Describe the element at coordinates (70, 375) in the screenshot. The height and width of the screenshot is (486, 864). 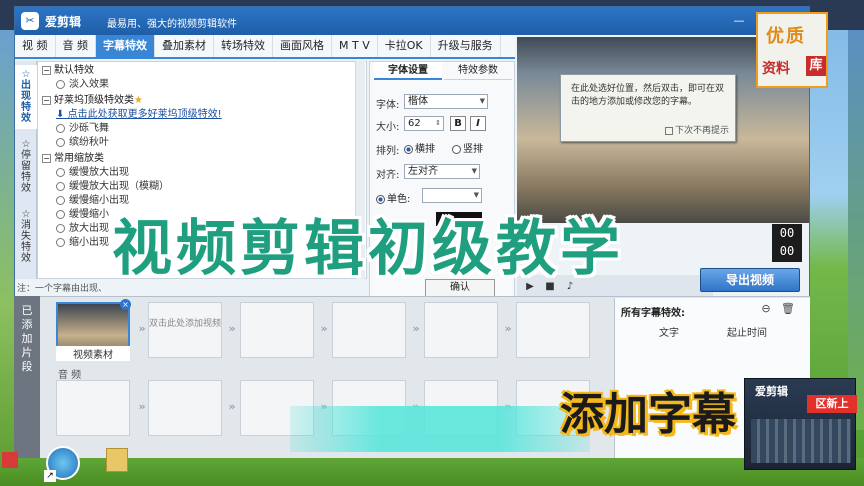
I see `audio-track-label: 音 频` at that location.